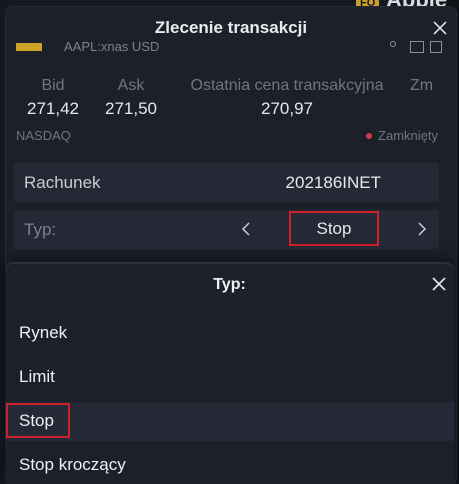 The width and height of the screenshot is (459, 484). Describe the element at coordinates (29, 47) in the screenshot. I see `instrument-flag-icon` at that location.